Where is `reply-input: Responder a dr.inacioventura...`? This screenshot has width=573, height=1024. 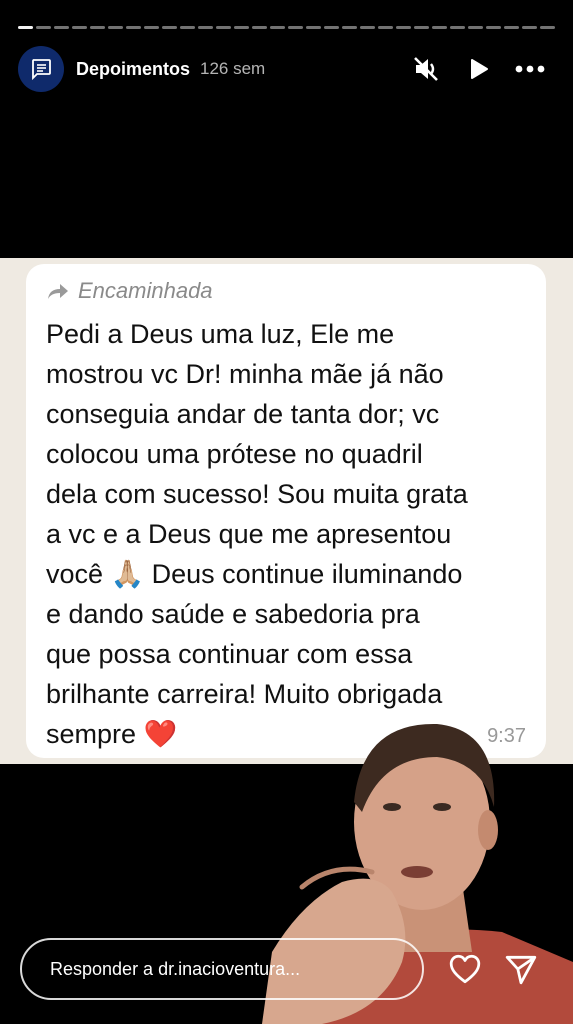 reply-input: Responder a dr.inacioventura... is located at coordinates (222, 969).